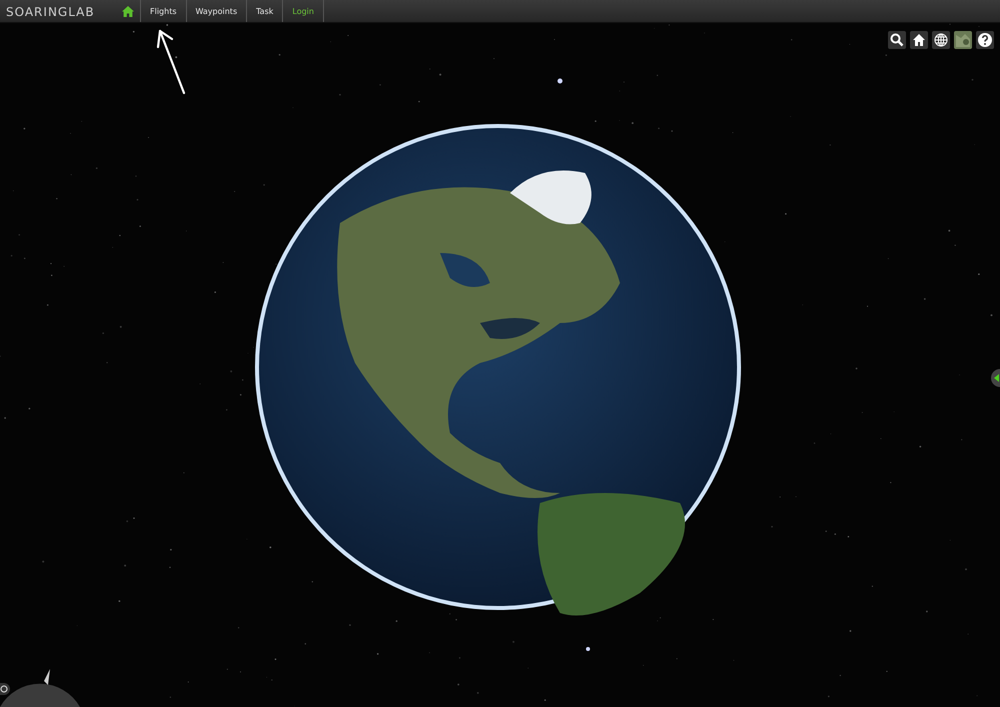 The image size is (1000, 707). What do you see at coordinates (995, 378) in the screenshot?
I see `panel-toggle-icon` at bounding box center [995, 378].